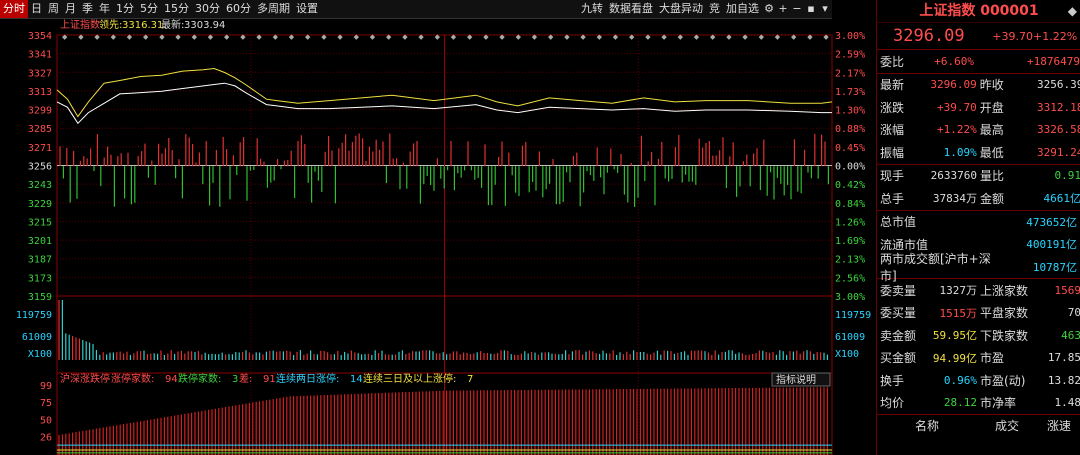  I want to click on quote-label: 下跌家数, so click(1004, 335).